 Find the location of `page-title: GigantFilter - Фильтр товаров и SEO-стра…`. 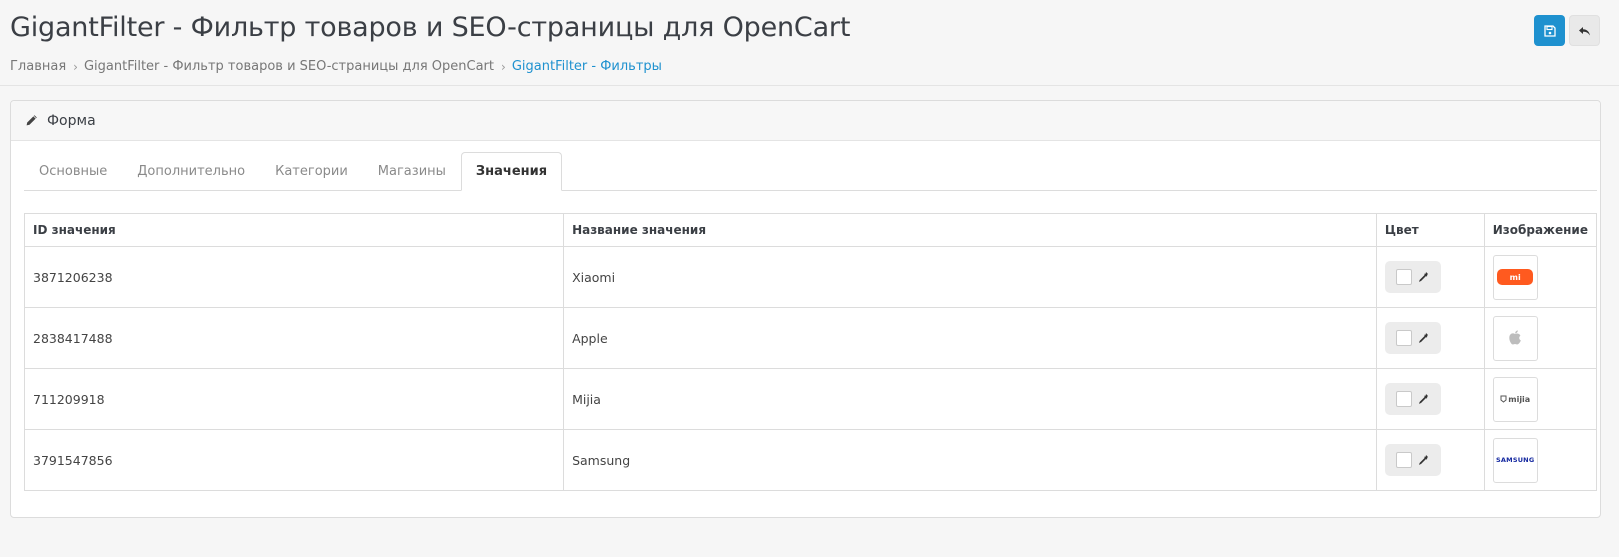

page-title: GigantFilter - Фильтр товаров и SEO-стра… is located at coordinates (430, 27).